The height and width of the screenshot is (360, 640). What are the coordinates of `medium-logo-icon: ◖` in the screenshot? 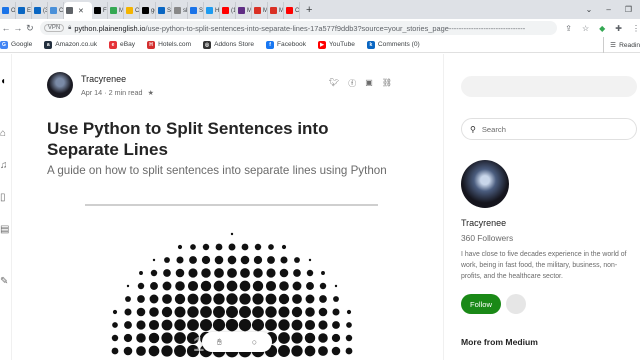 It's located at (3, 81).